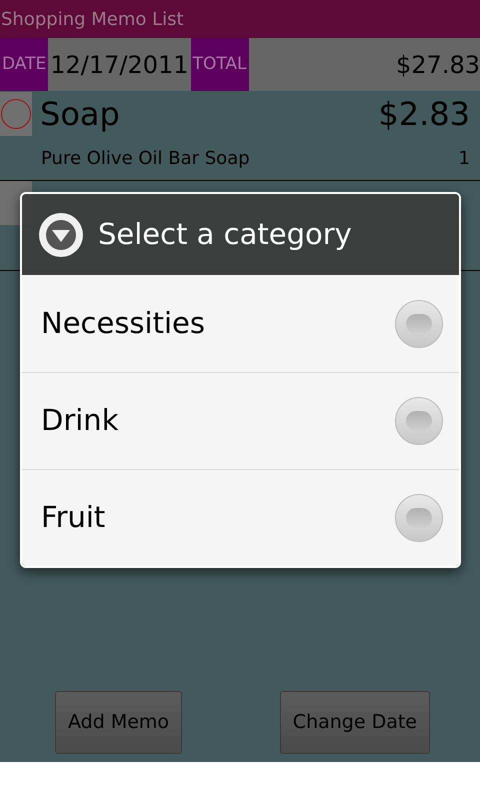 The height and width of the screenshot is (800, 480). Describe the element at coordinates (240, 517) in the screenshot. I see `category-option: Fruit` at that location.